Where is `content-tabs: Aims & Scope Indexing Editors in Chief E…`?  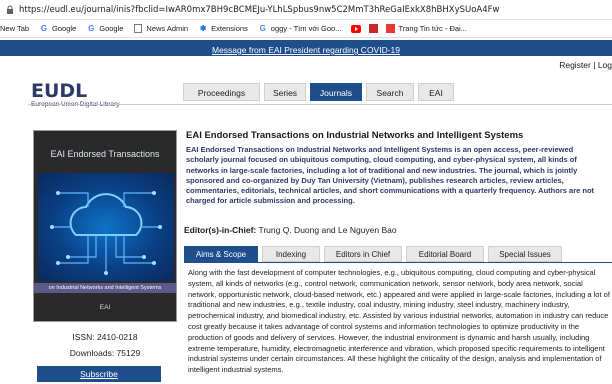
content-tabs: Aims & Scope Indexing Editors in Chief E… is located at coordinates (375, 254).